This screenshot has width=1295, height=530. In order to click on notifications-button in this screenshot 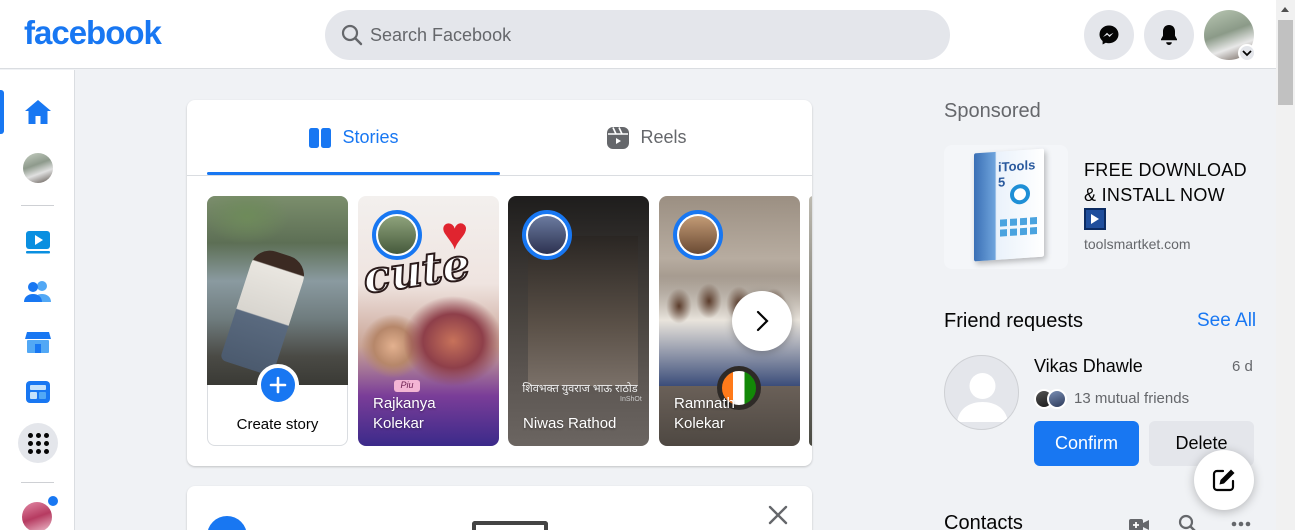, I will do `click(1169, 35)`.